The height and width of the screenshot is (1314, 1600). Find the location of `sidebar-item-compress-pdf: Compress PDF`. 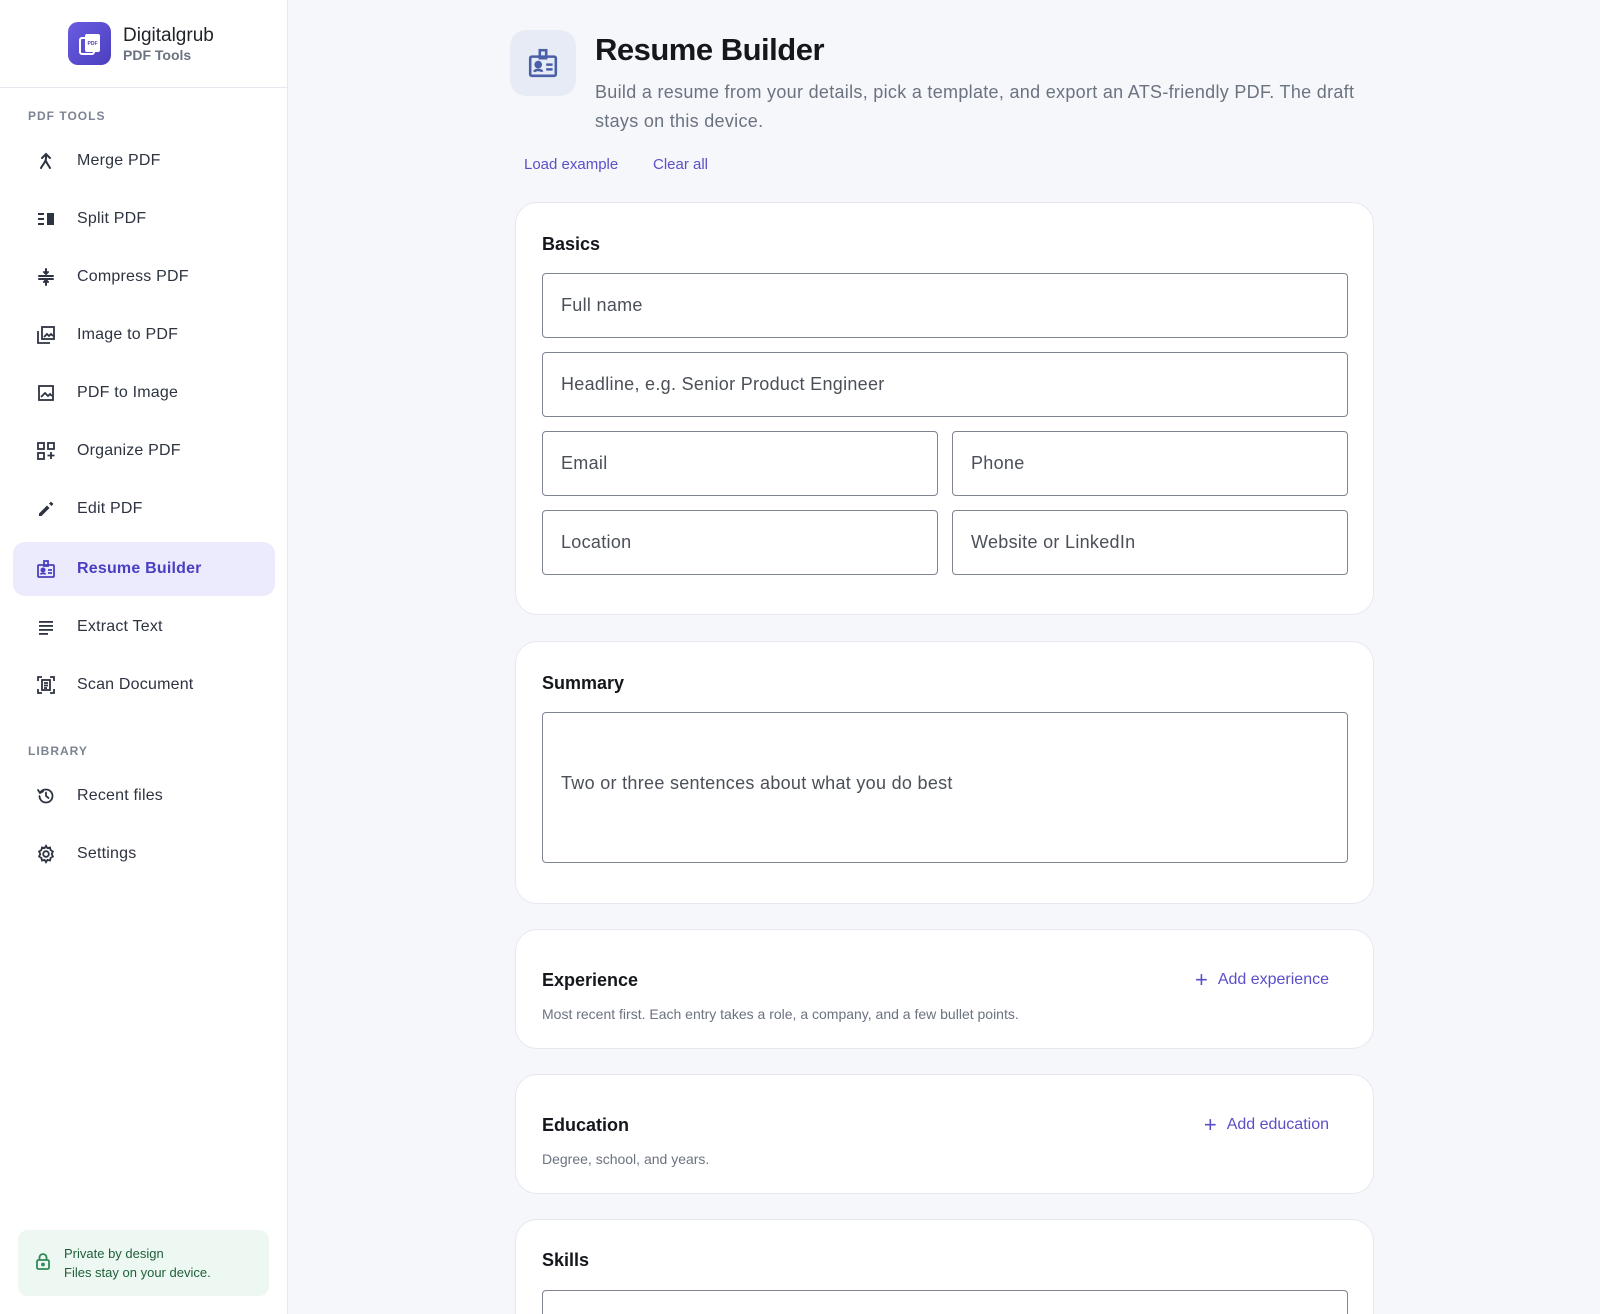

sidebar-item-compress-pdf: Compress PDF is located at coordinates (144, 277).